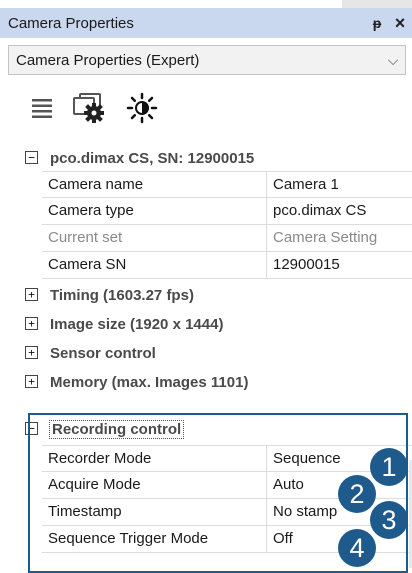  Describe the element at coordinates (393, 60) in the screenshot. I see `chevron-down-icon: ⌵` at that location.